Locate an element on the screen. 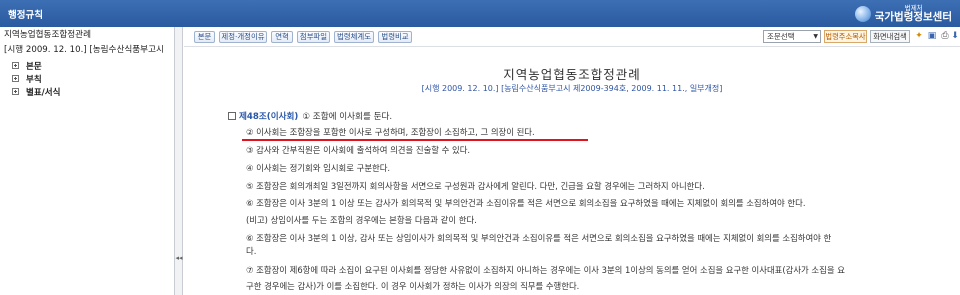  article-checkbox is located at coordinates (232, 116).